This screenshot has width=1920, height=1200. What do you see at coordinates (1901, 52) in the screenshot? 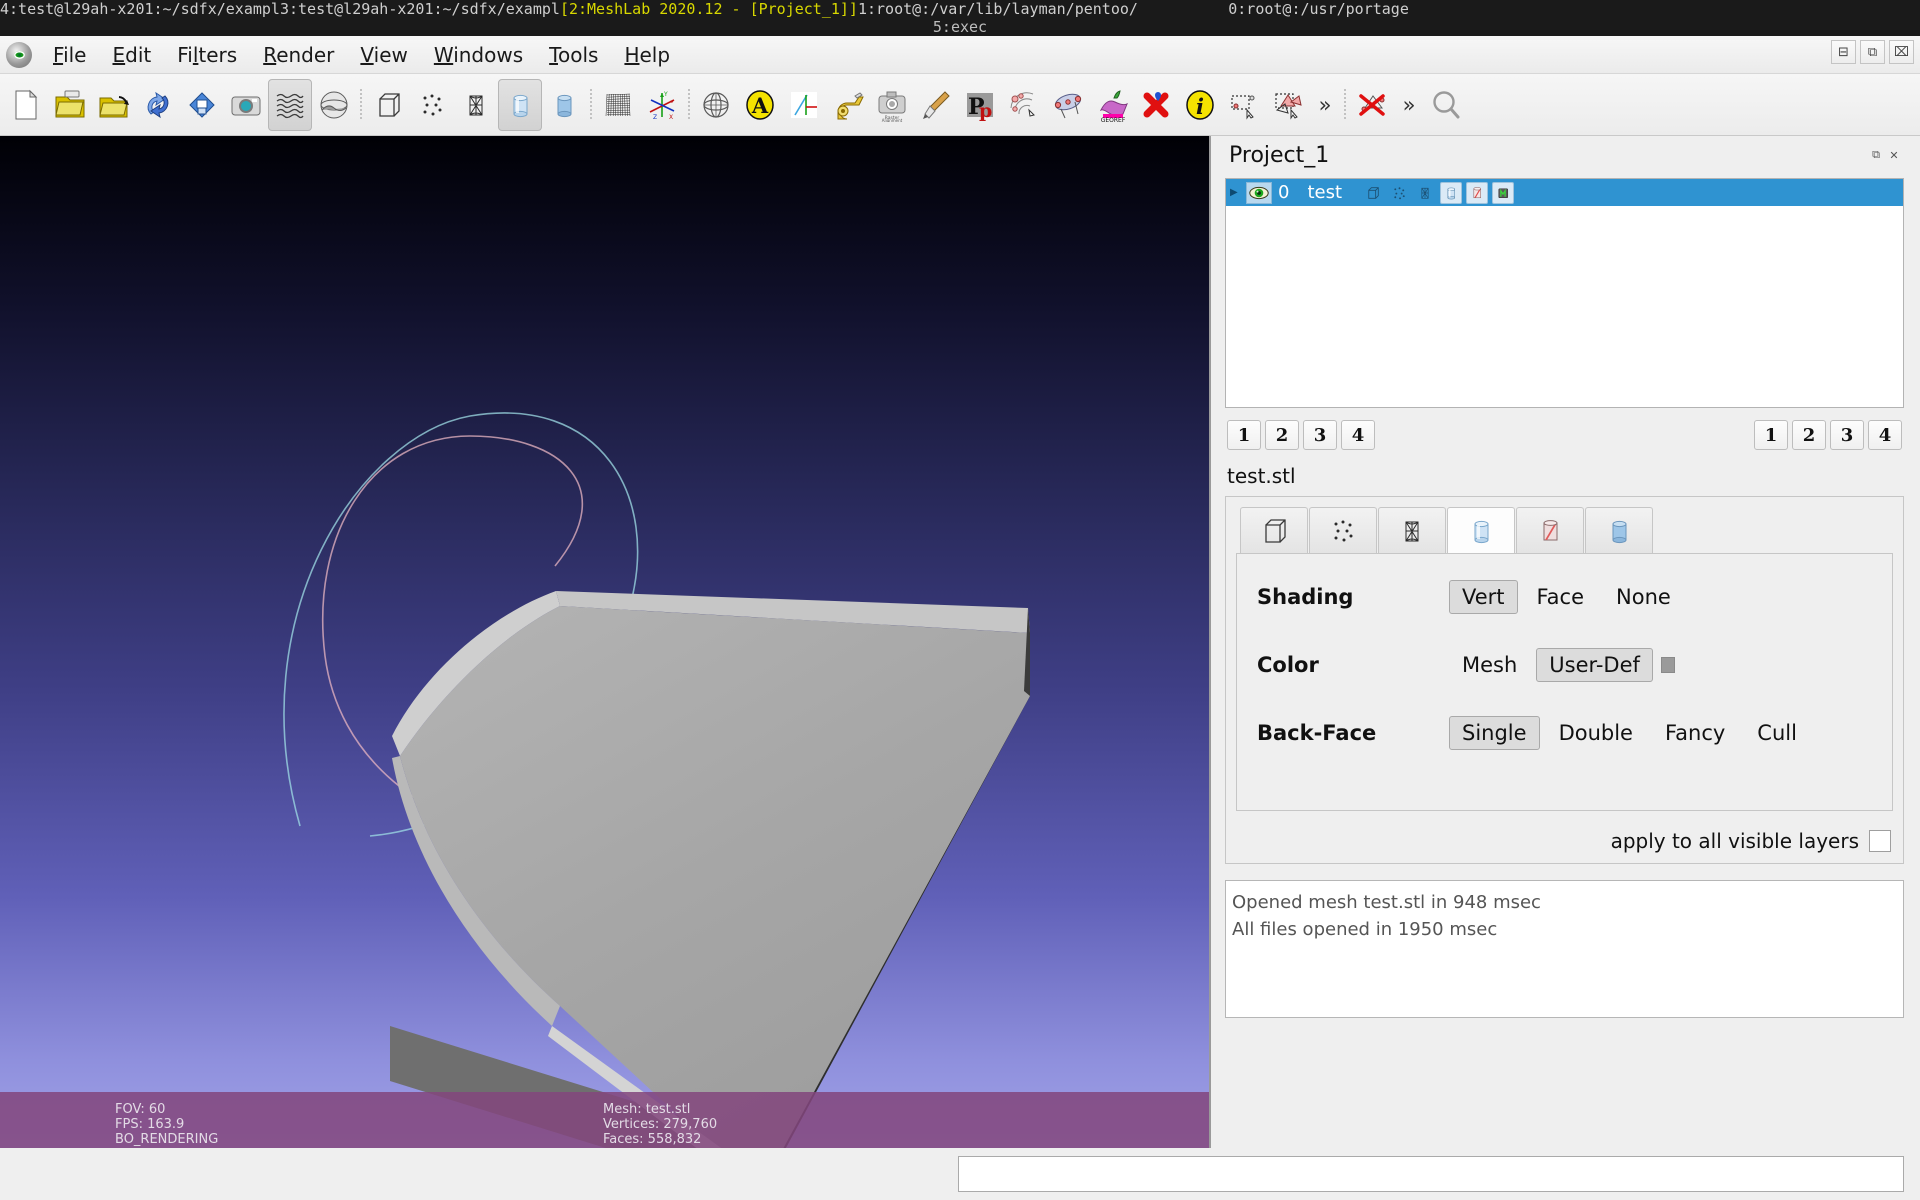
I see `close-button: ⌧` at bounding box center [1901, 52].